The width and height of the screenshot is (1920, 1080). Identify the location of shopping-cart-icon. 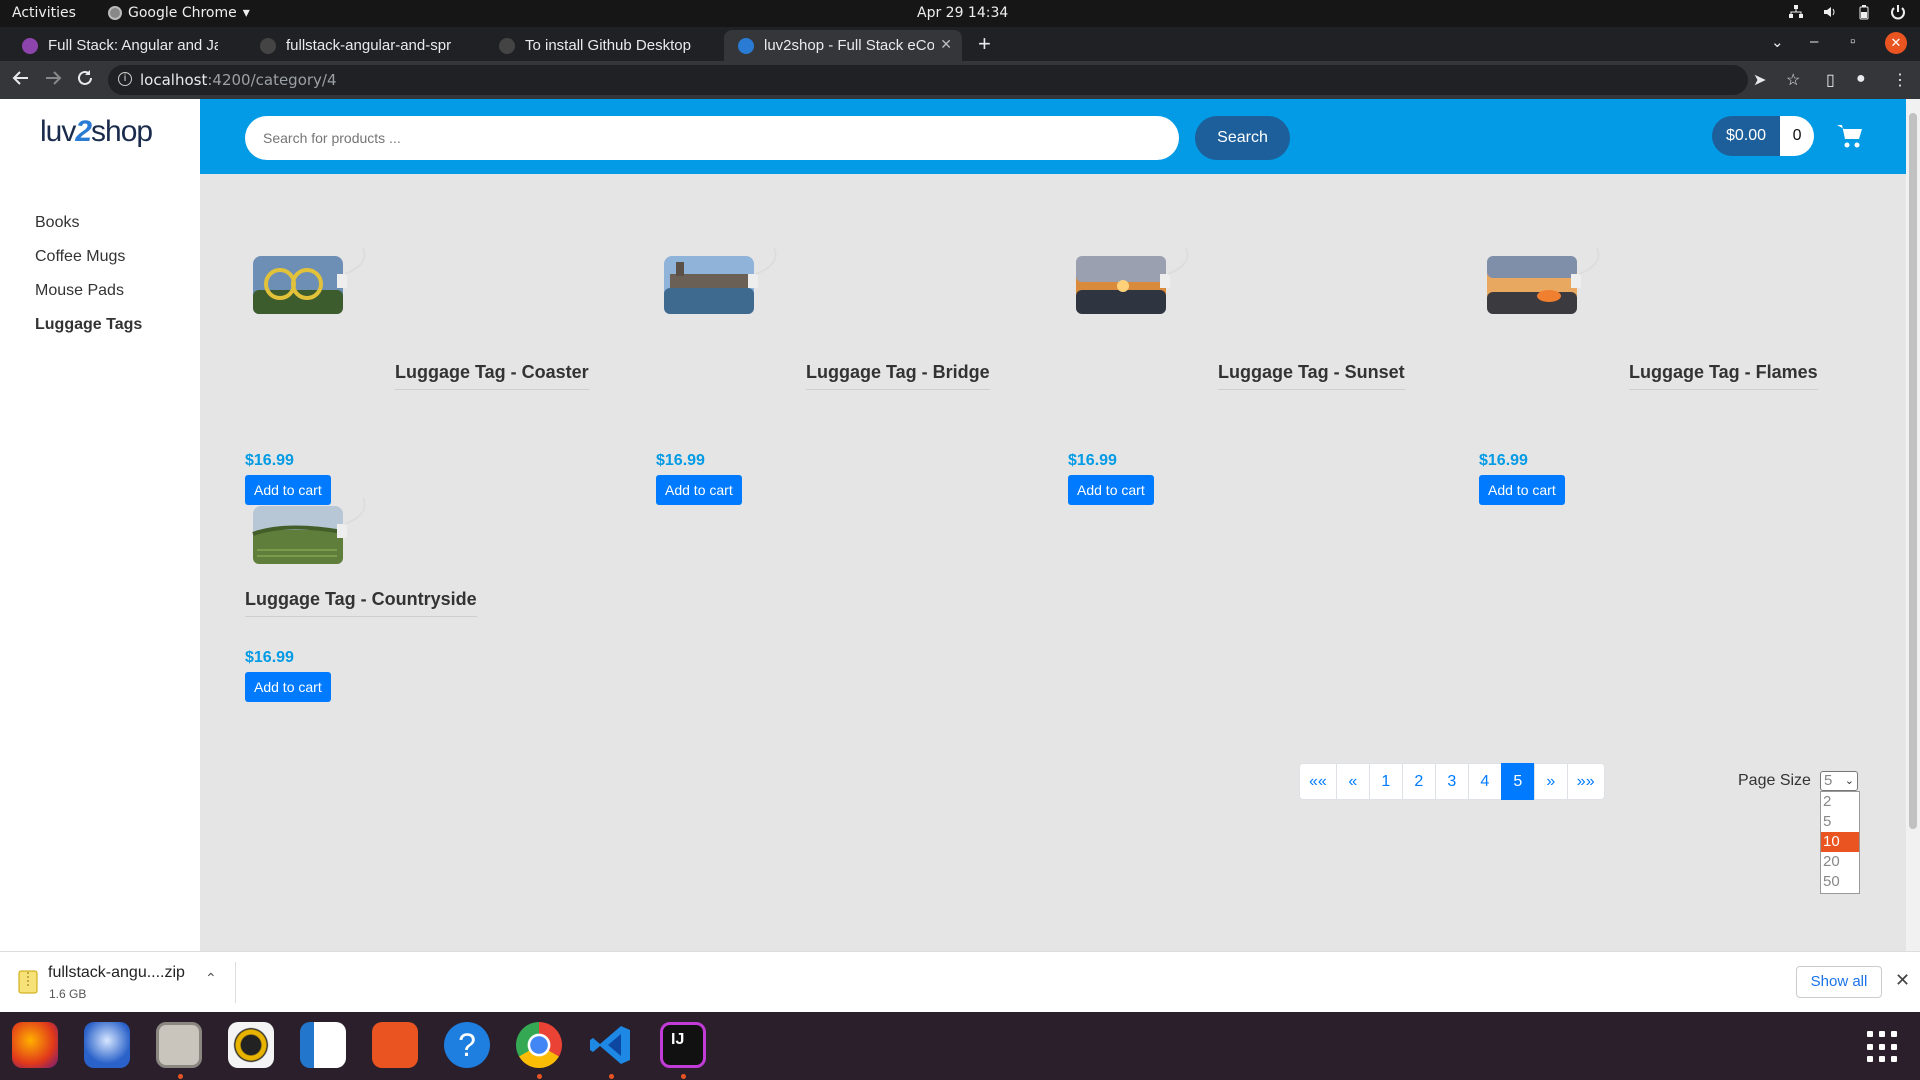
(1850, 136).